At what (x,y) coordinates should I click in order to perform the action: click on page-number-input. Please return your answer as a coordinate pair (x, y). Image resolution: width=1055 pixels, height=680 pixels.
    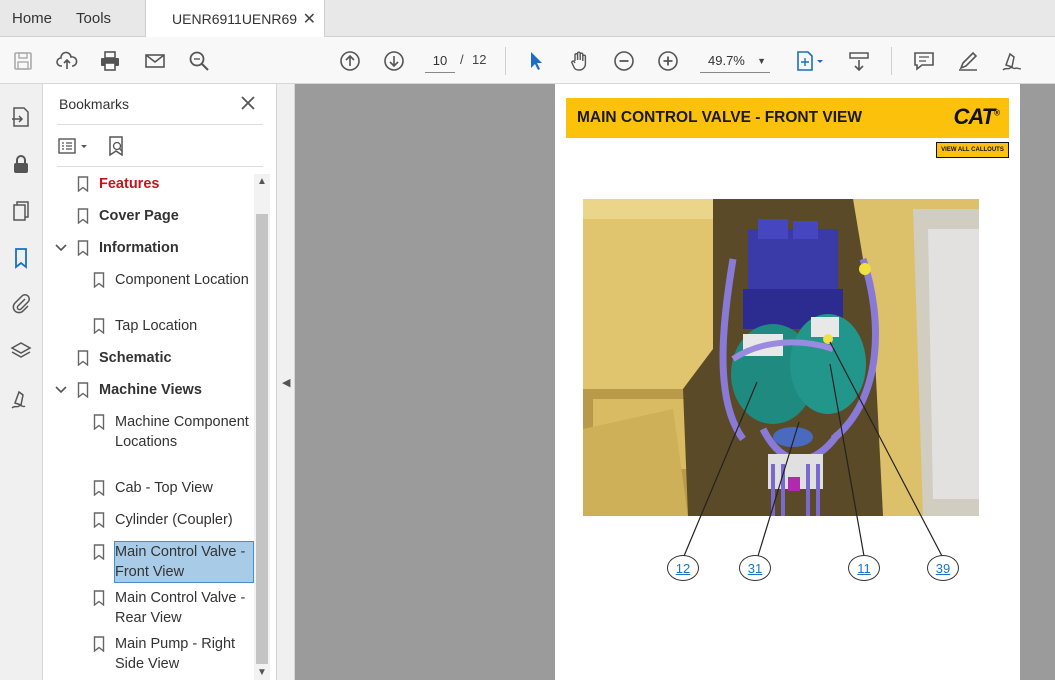
    Looking at the image, I should click on (440, 61).